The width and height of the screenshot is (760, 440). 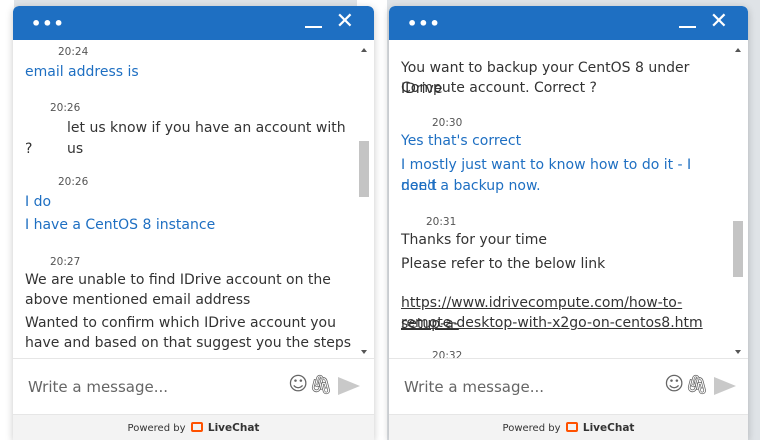 What do you see at coordinates (441, 222) in the screenshot?
I see `message-timestamp: 20:31` at bounding box center [441, 222].